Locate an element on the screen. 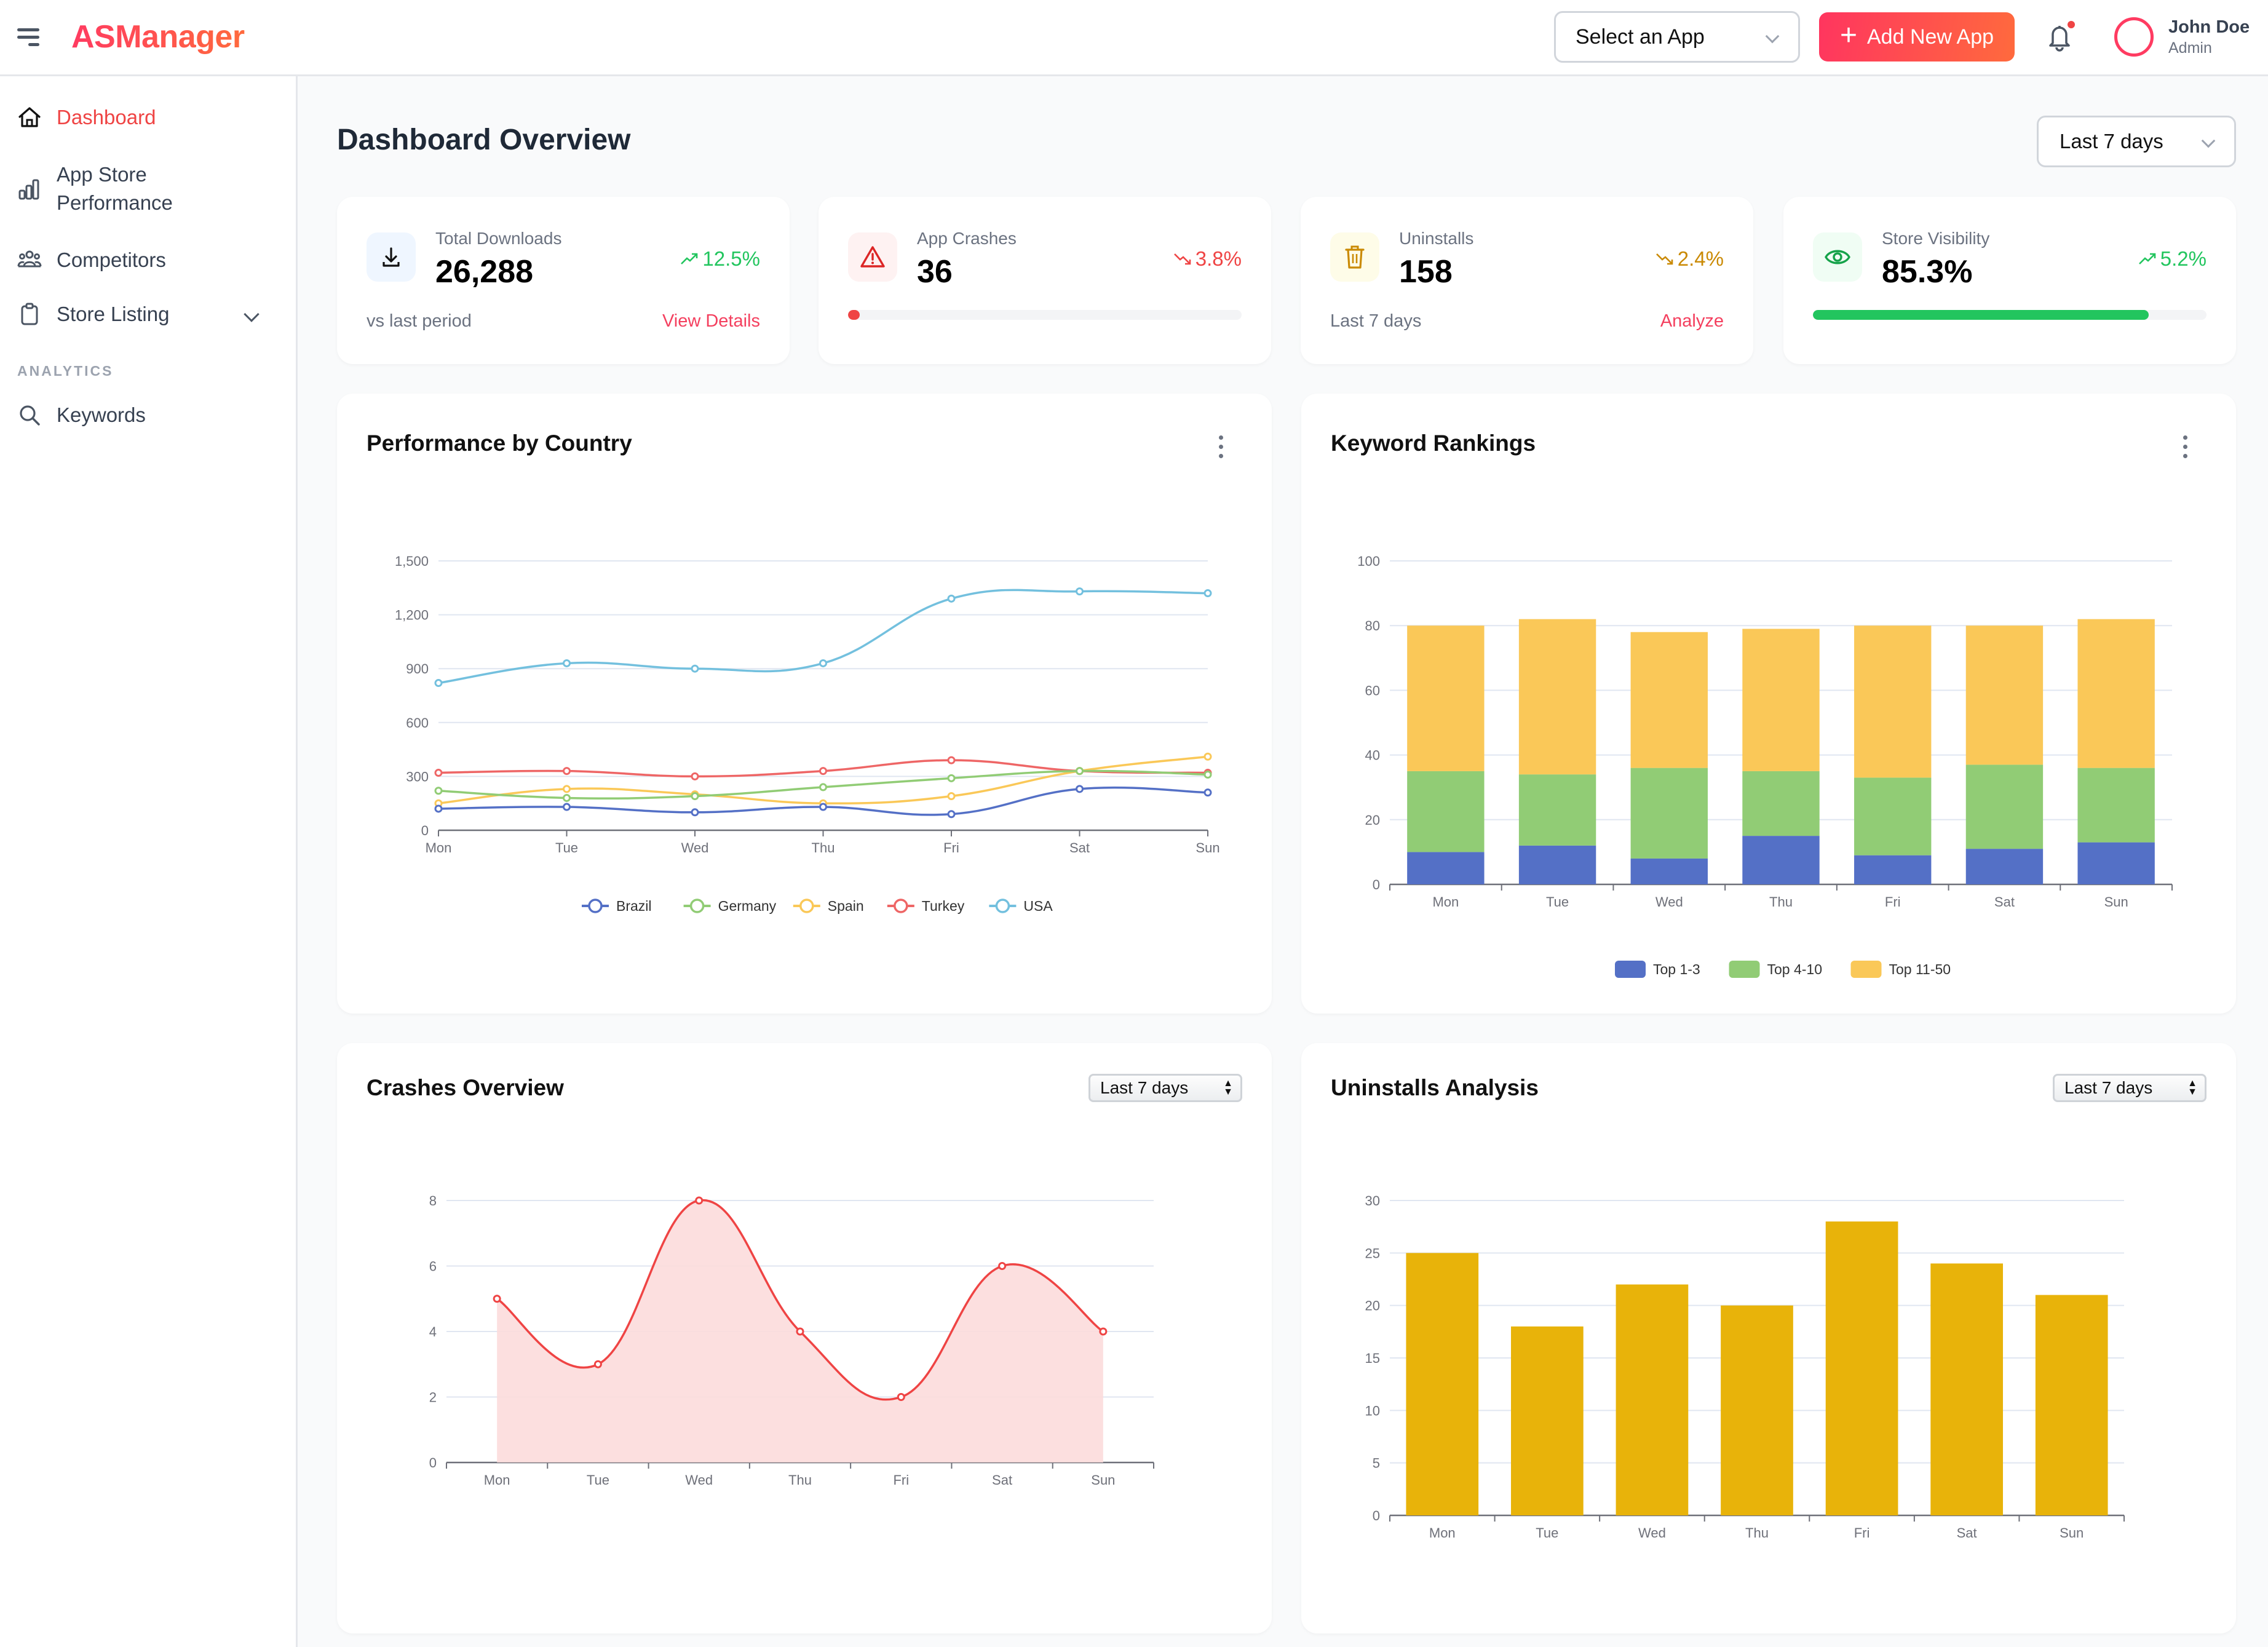  add-new-app-button: + Add New App is located at coordinates (1917, 37).